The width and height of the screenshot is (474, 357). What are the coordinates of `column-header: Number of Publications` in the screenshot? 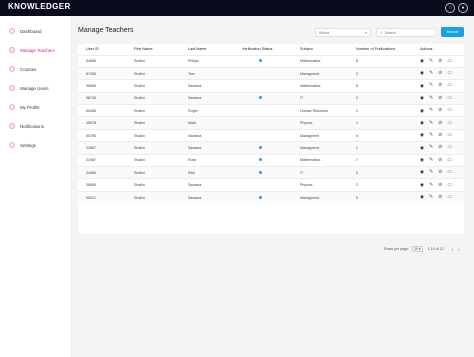 It's located at (380, 49).